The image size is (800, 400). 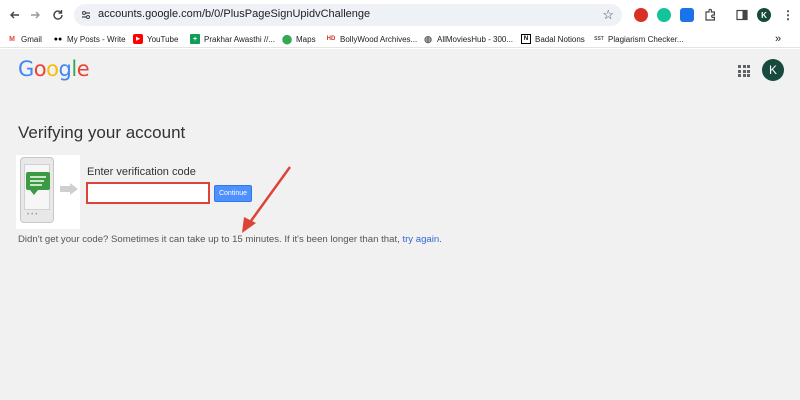 I want to click on site-info-icon, so click(x=86, y=15).